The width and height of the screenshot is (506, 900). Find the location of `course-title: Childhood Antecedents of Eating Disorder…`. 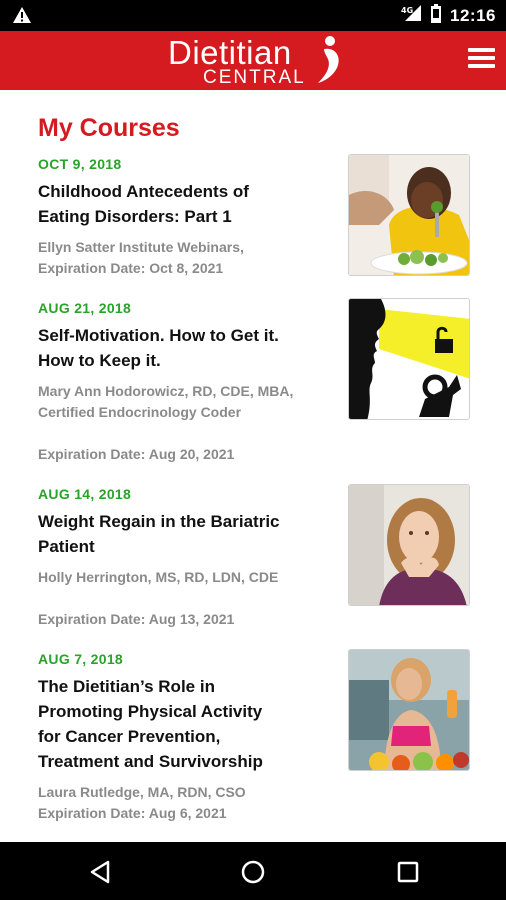

course-title: Childhood Antecedents of Eating Disorder… is located at coordinates (143, 204).